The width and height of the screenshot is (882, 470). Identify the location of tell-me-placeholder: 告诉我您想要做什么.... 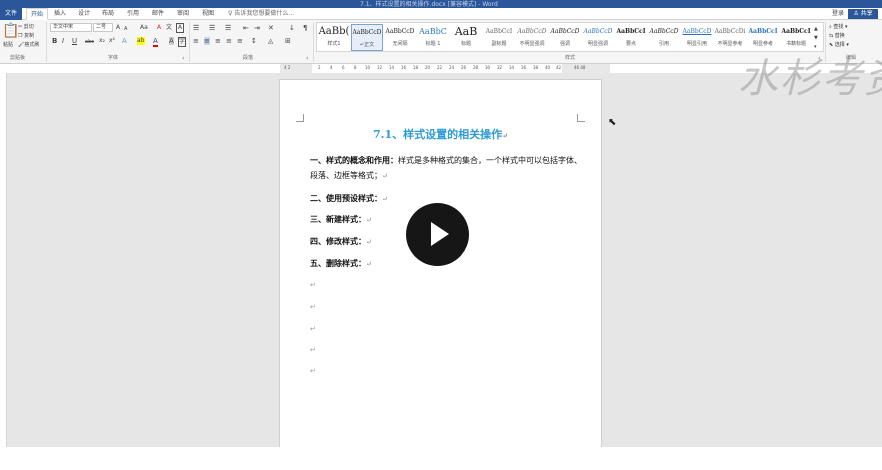
(264, 13).